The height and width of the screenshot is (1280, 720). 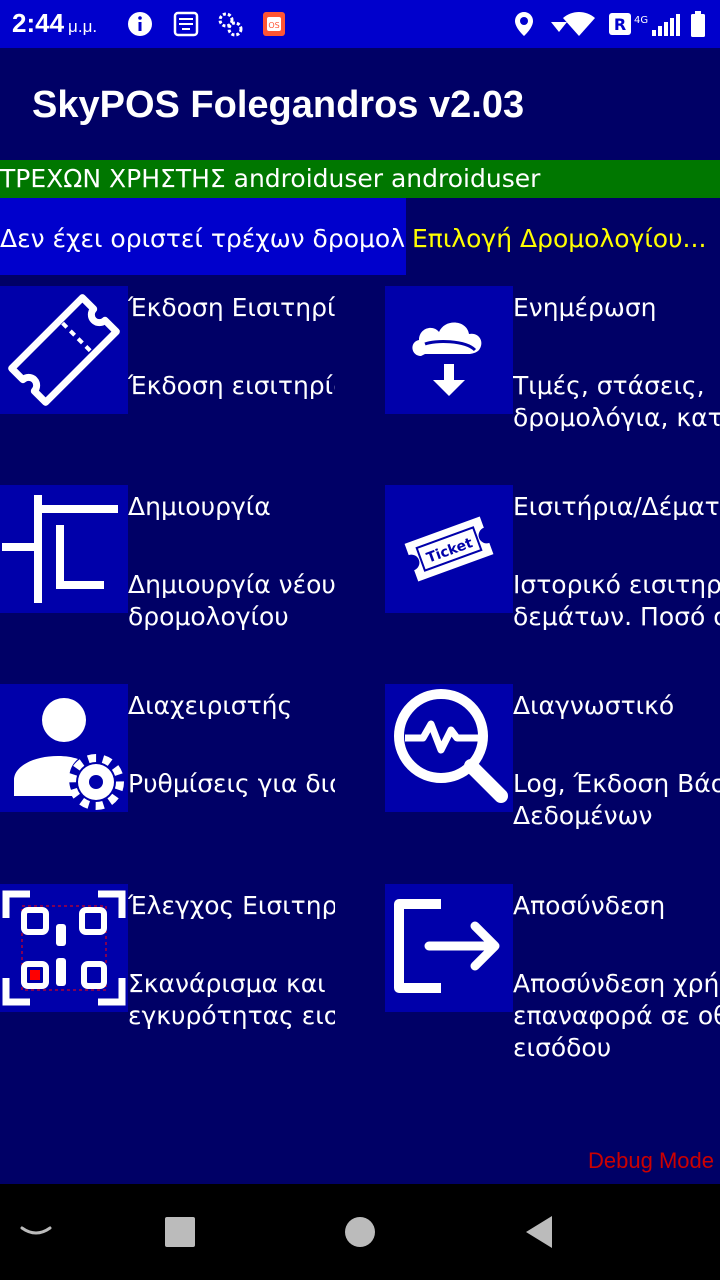 I want to click on back-triangle-icon, so click(x=538, y=1232).